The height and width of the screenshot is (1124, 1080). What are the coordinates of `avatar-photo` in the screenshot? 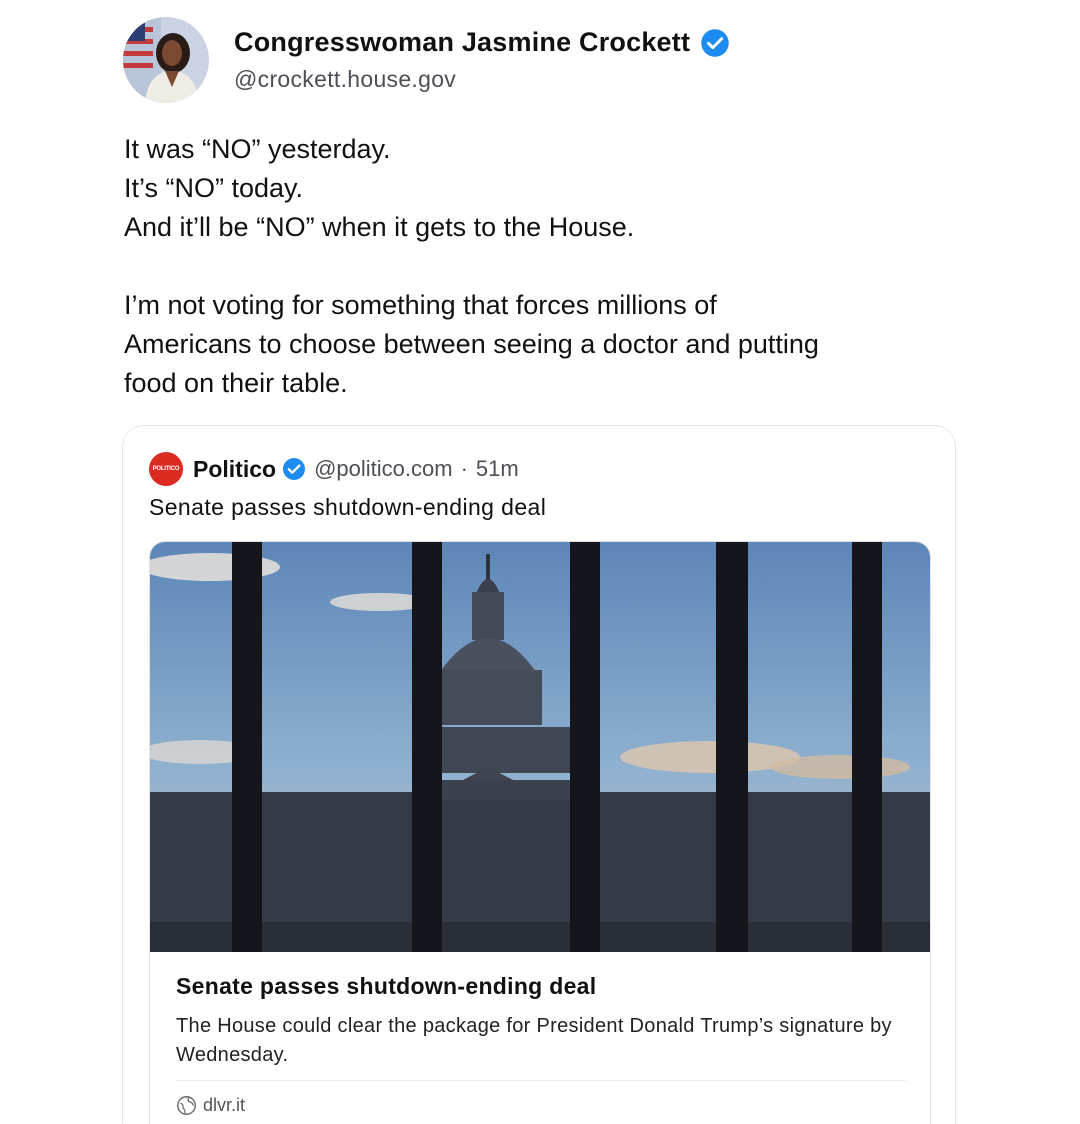 It's located at (166, 60).